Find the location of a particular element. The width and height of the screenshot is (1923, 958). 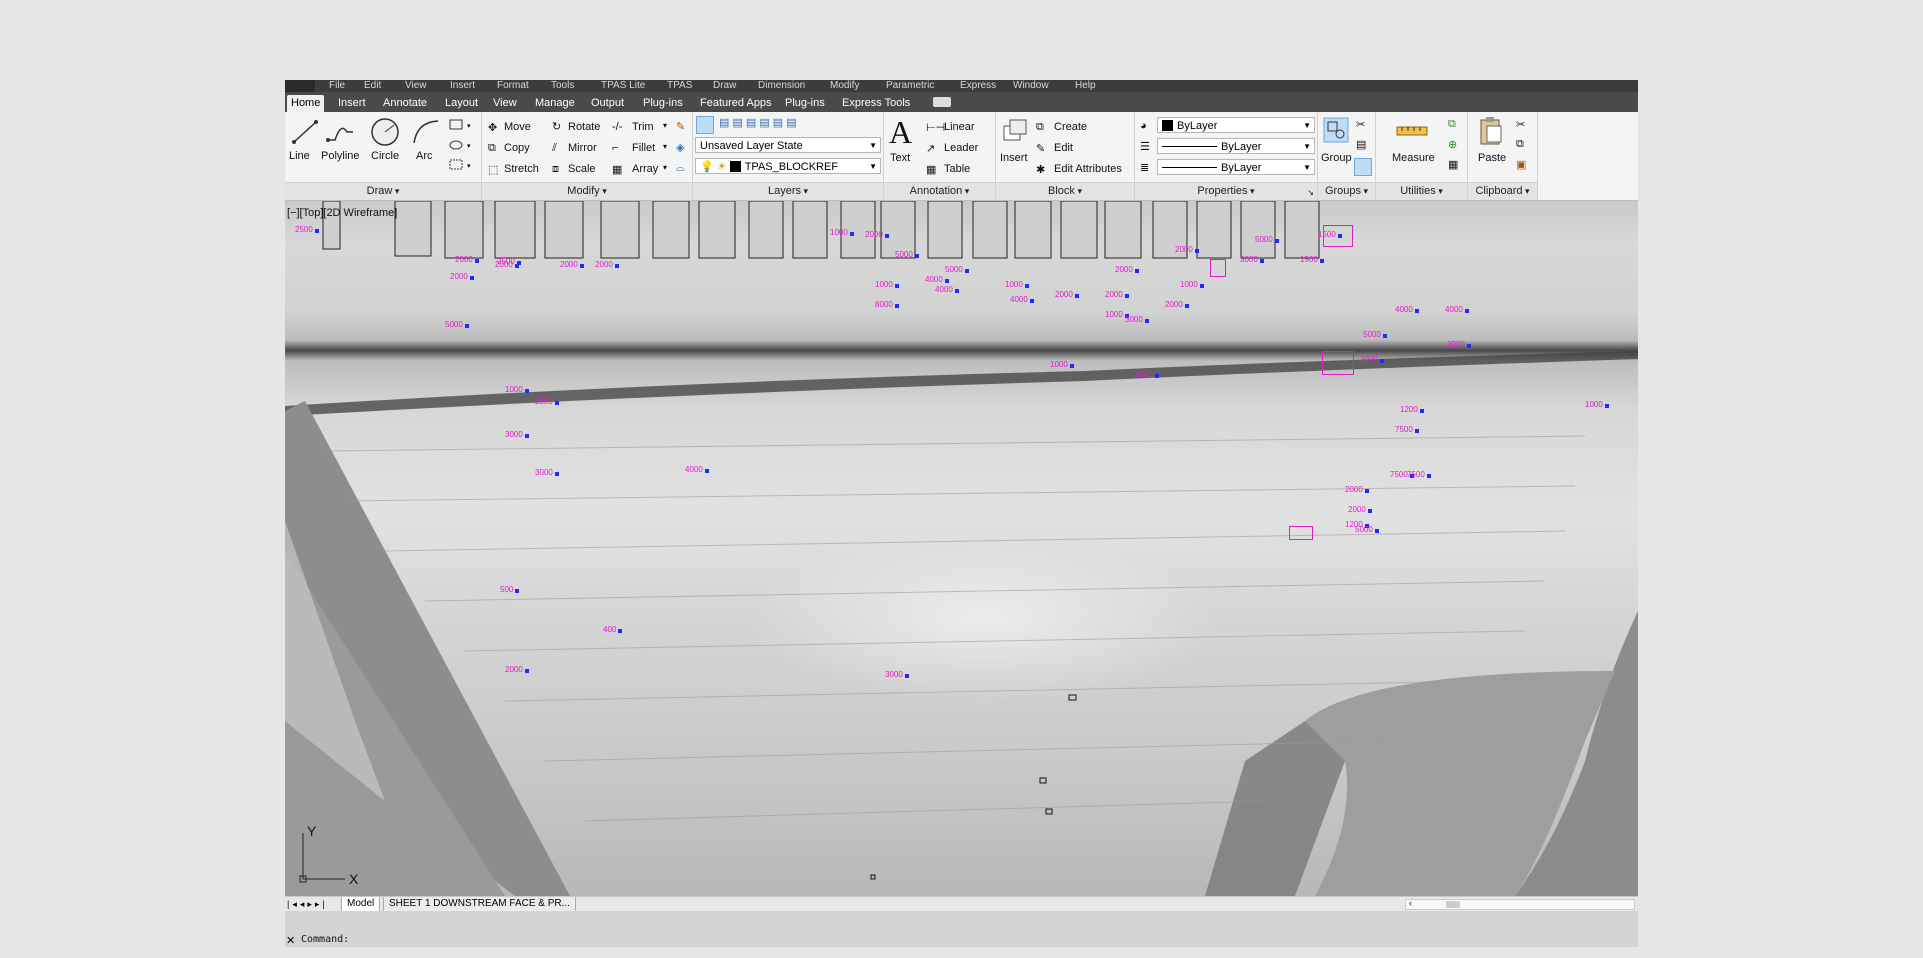

layer-properties-icon is located at coordinates (705, 125).